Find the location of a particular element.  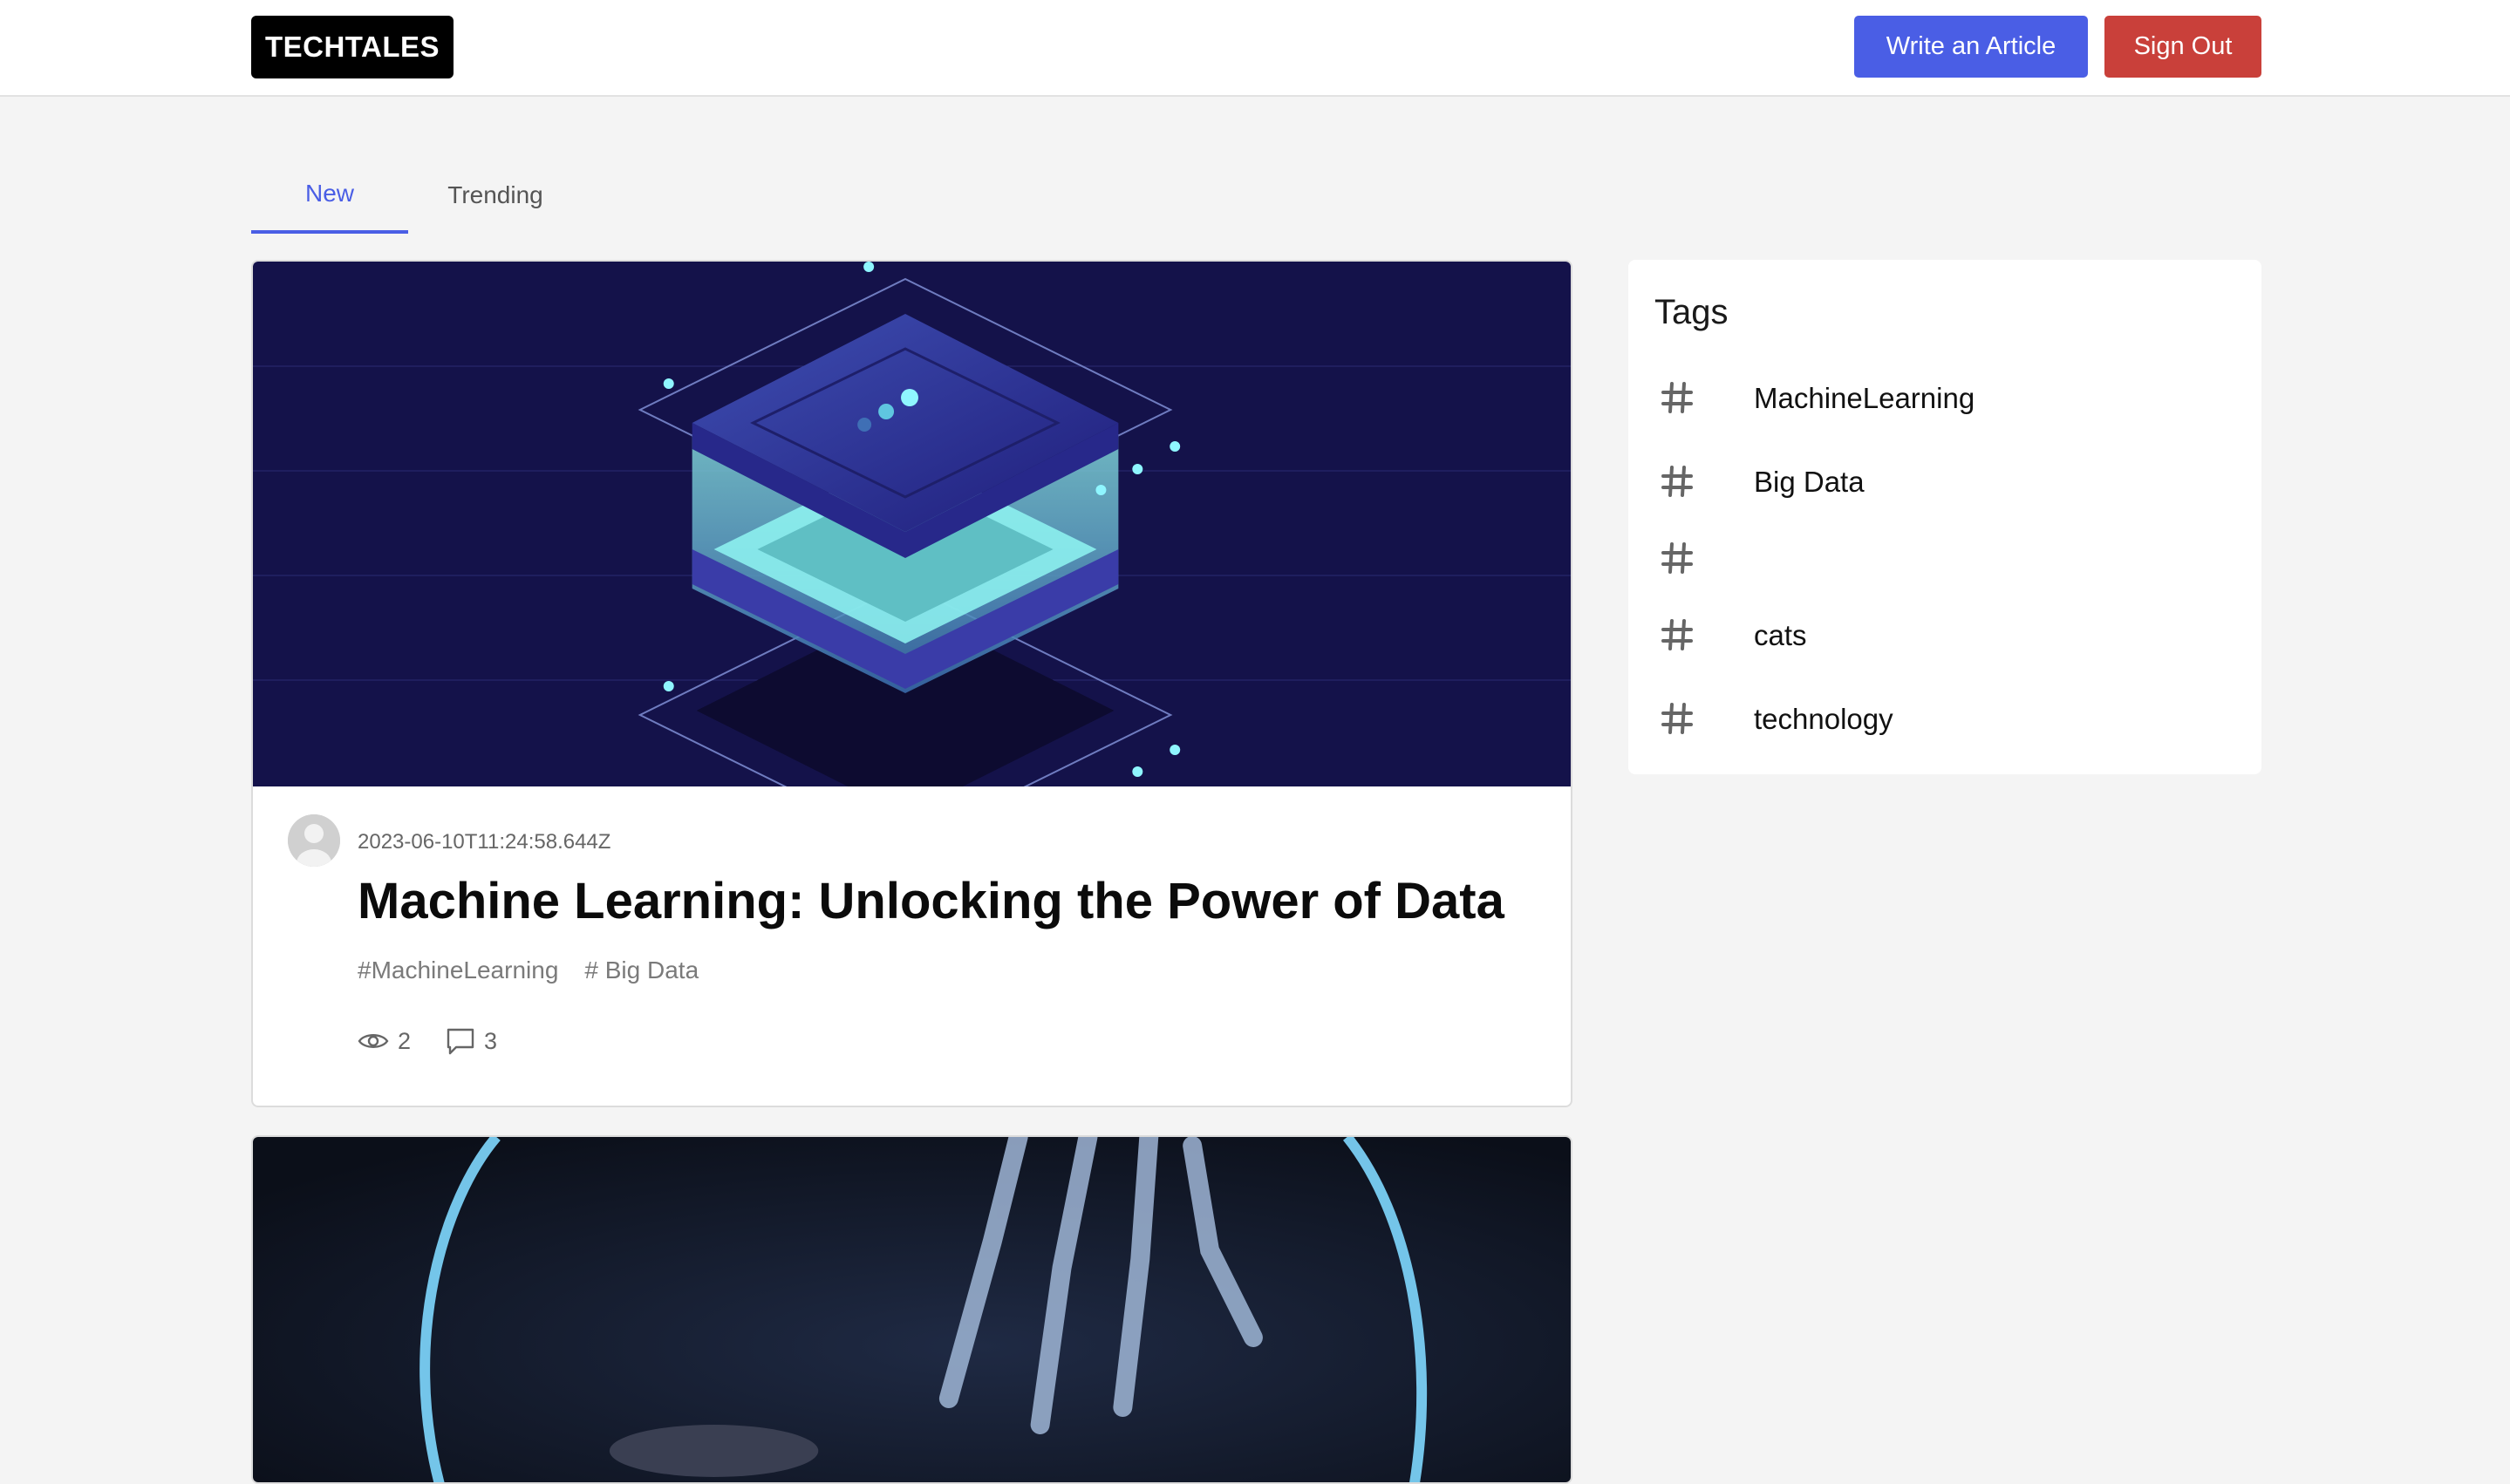

comment-icon is located at coordinates (460, 1041).